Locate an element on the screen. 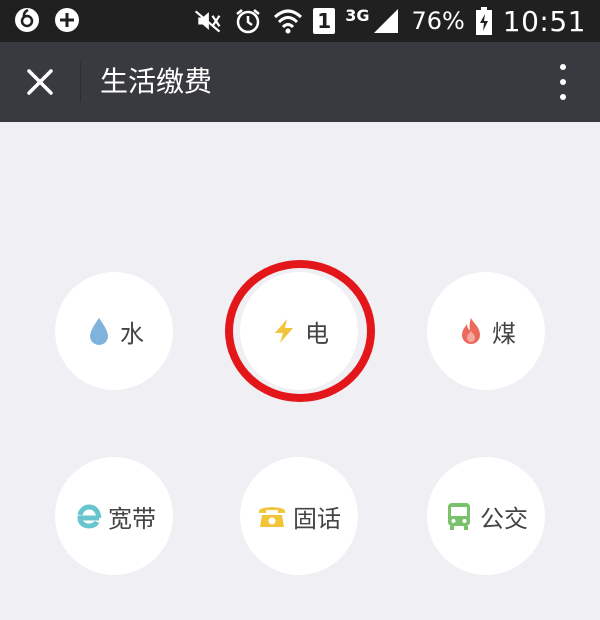 The height and width of the screenshot is (620, 600). telephone-icon is located at coordinates (272, 516).